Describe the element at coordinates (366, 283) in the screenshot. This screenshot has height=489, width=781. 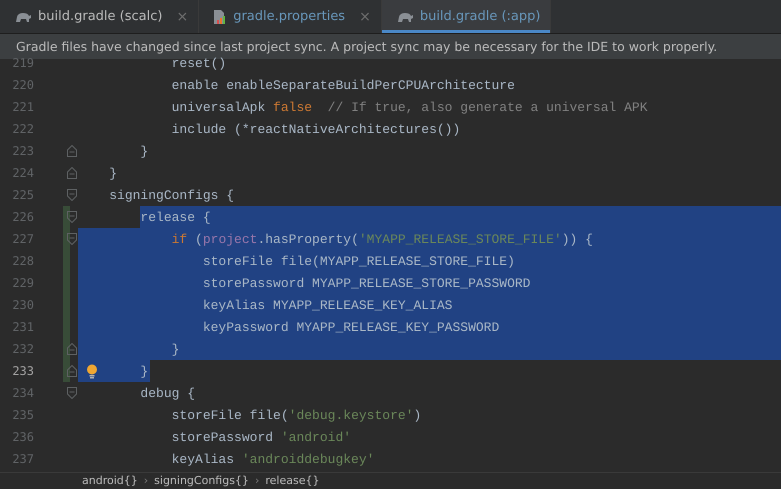
I see `code-line: storePassword MYAPP_RELEASE_STORE_PASSWORD` at that location.